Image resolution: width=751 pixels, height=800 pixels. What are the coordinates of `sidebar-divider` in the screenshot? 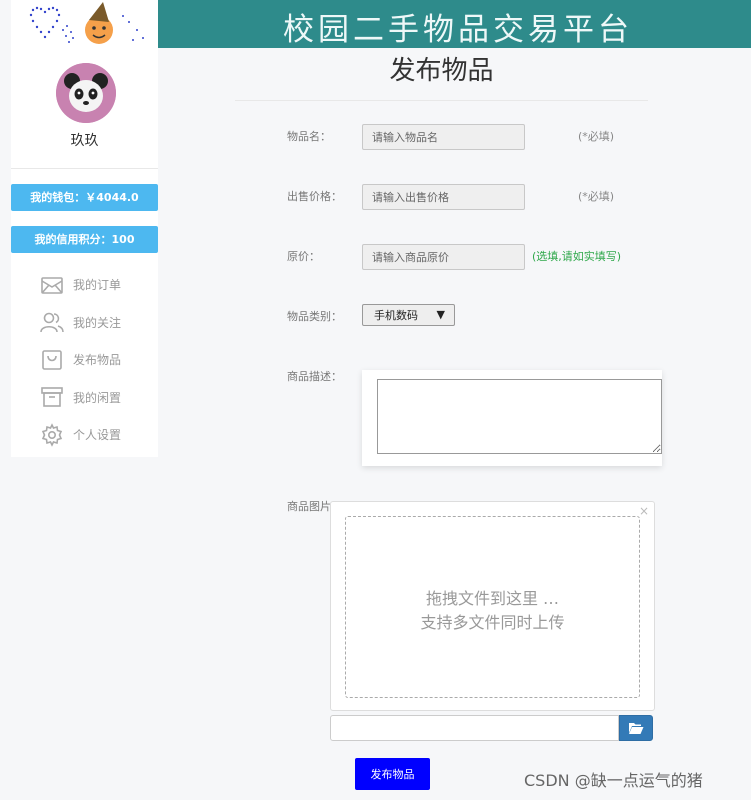 It's located at (84, 168).